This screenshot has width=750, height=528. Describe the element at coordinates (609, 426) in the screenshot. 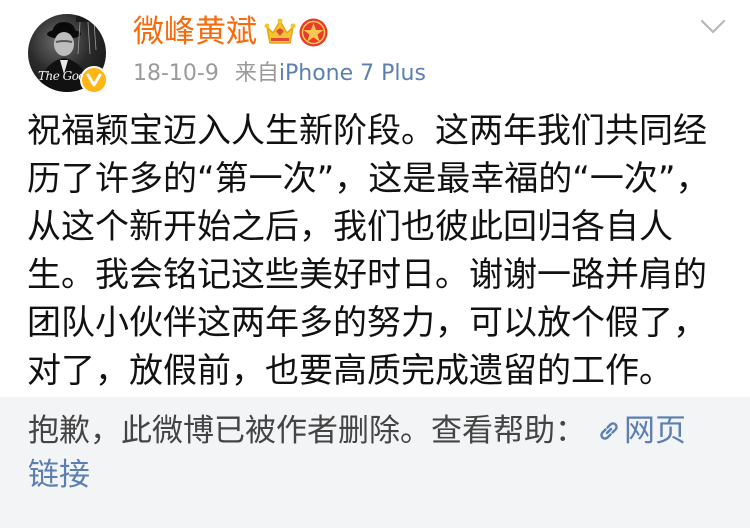

I see `link-icon` at that location.